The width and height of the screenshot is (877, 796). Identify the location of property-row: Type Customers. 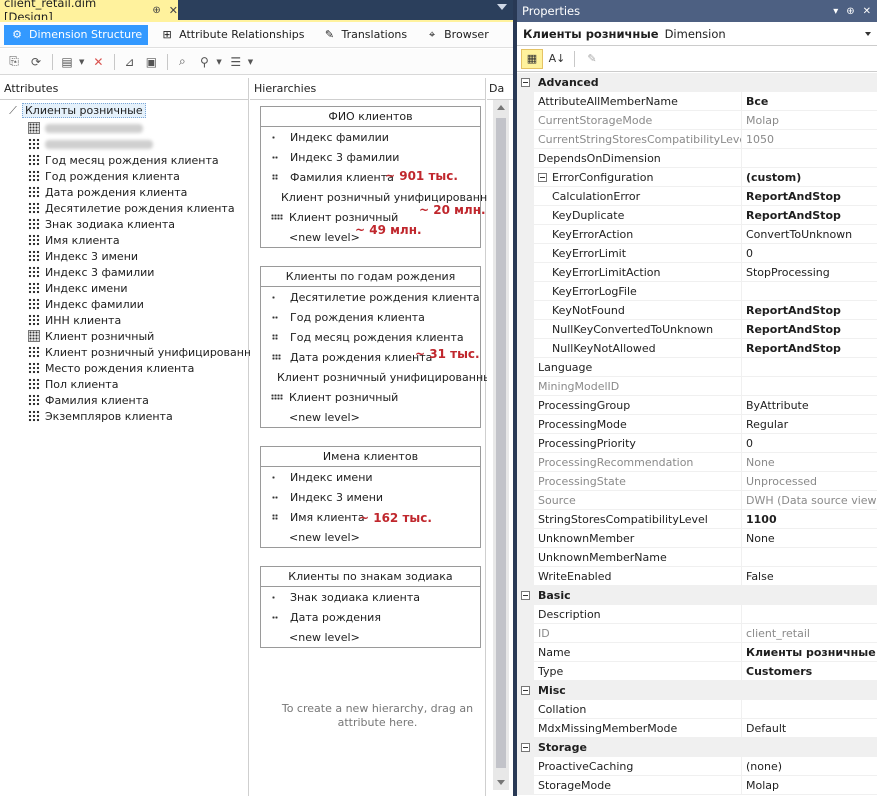
(697, 671).